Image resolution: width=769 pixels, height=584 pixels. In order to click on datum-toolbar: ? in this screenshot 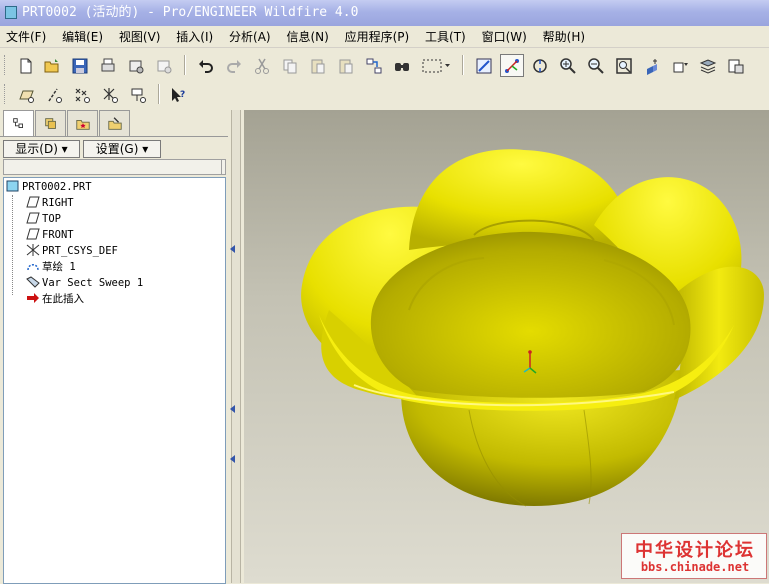, I will do `click(384, 94)`.